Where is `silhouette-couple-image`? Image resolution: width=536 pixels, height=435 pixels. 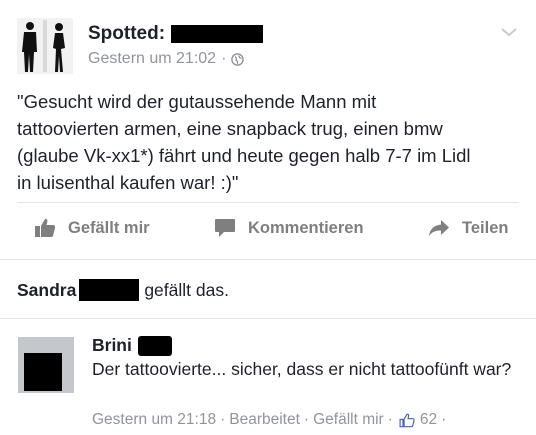
silhouette-couple-image is located at coordinates (45, 46).